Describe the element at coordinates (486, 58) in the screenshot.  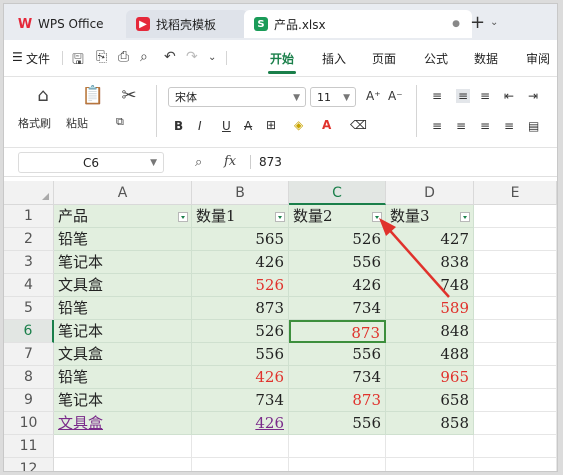
I see `menu-data: 数据` at that location.